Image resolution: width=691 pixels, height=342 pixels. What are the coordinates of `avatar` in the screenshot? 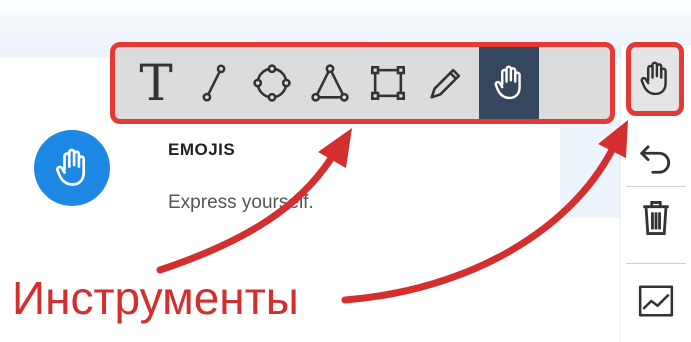 It's located at (72, 168).